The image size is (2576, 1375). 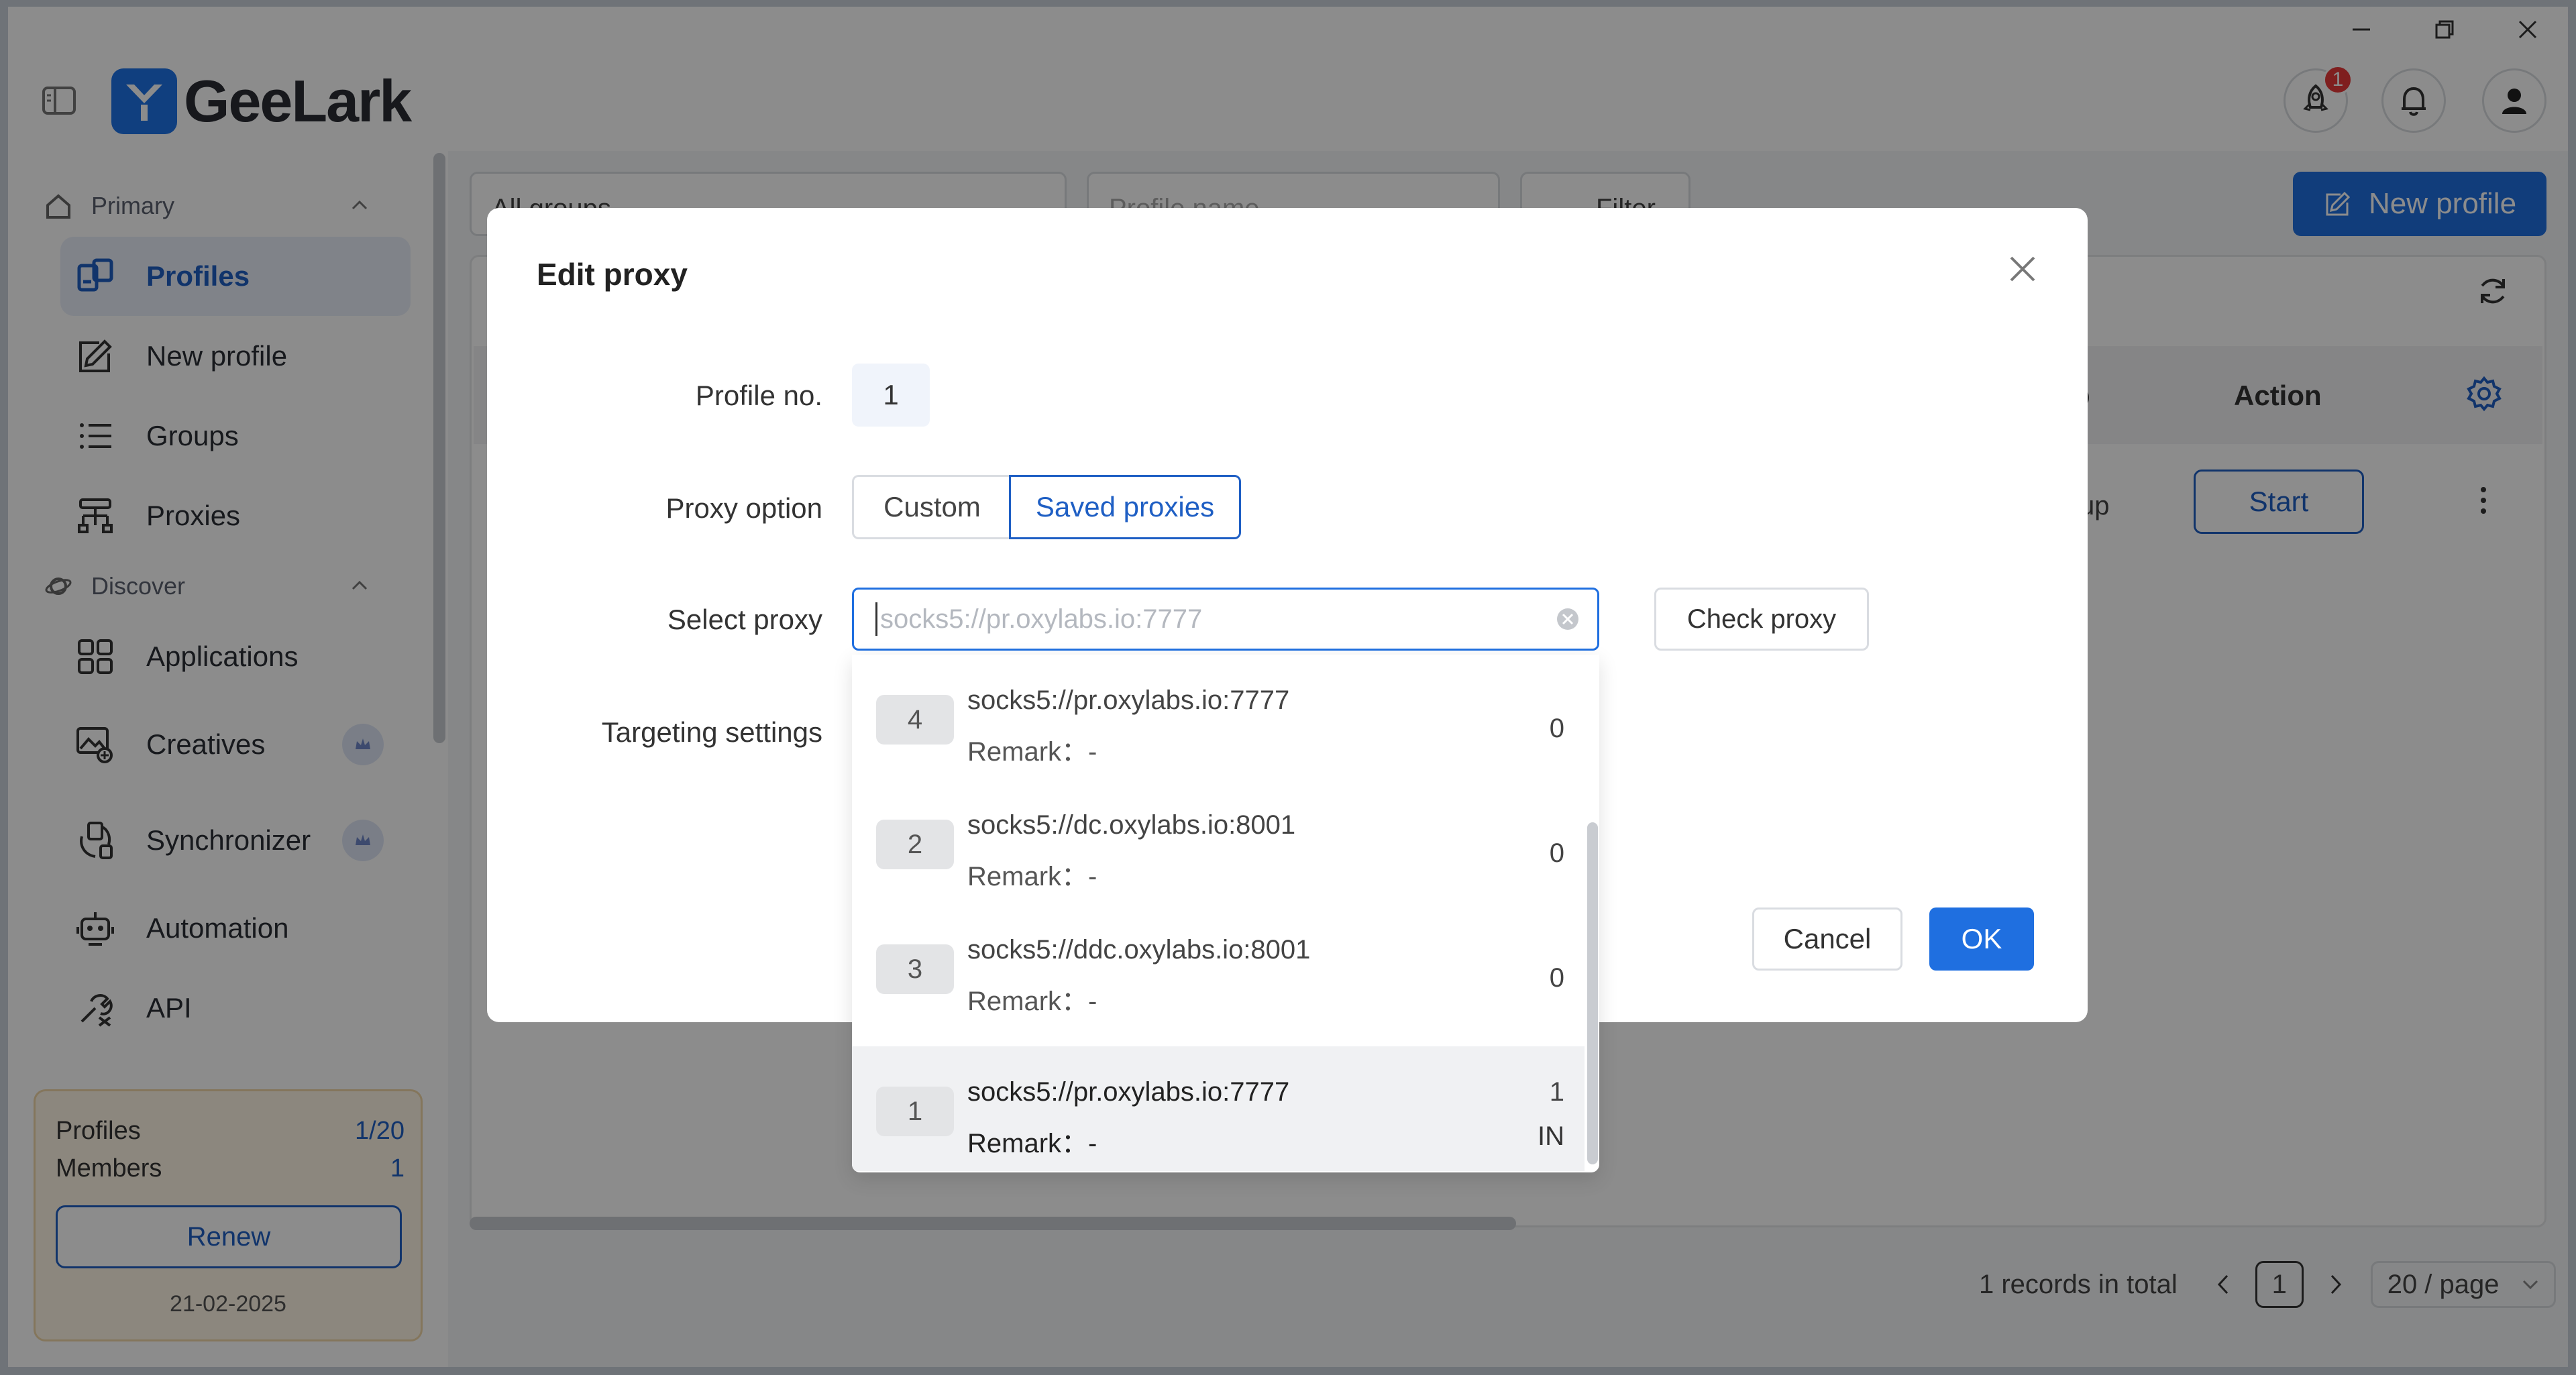 I want to click on proxy-option-saved-proxies: Saved proxies, so click(x=1125, y=507).